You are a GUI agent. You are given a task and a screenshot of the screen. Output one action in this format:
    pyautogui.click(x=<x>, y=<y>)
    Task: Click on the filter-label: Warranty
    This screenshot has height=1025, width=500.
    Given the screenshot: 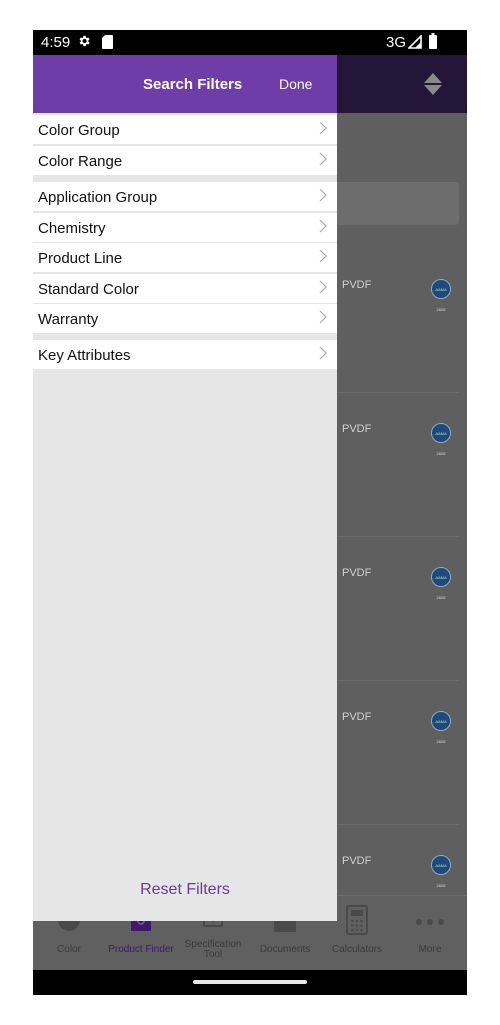 What is the action you would take?
    pyautogui.click(x=68, y=319)
    